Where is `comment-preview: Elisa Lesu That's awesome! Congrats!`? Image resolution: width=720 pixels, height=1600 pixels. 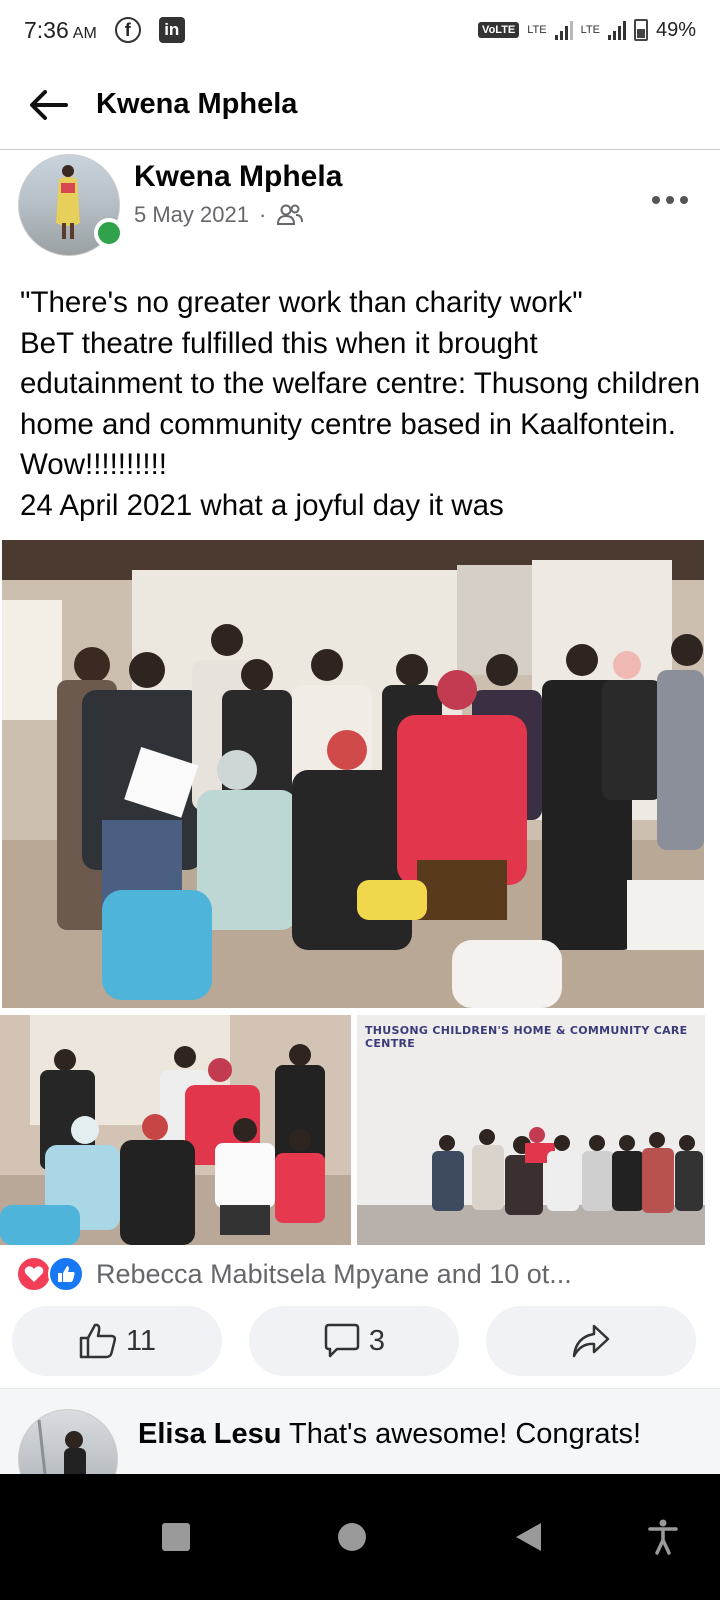
comment-preview: Elisa Lesu That's awesome! Congrats! is located at coordinates (360, 1431).